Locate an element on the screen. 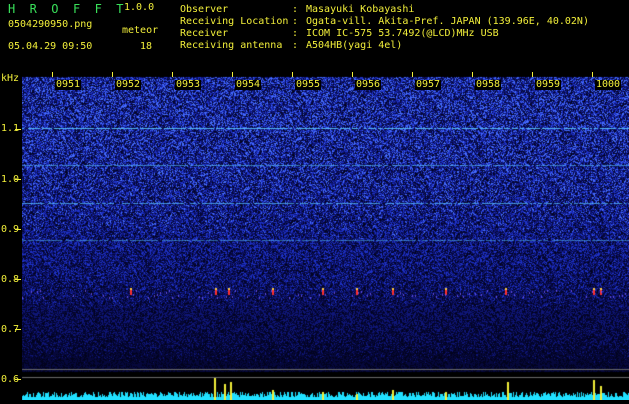 This screenshot has width=629, height=404. receiver-label: Receiver is located at coordinates (204, 33).